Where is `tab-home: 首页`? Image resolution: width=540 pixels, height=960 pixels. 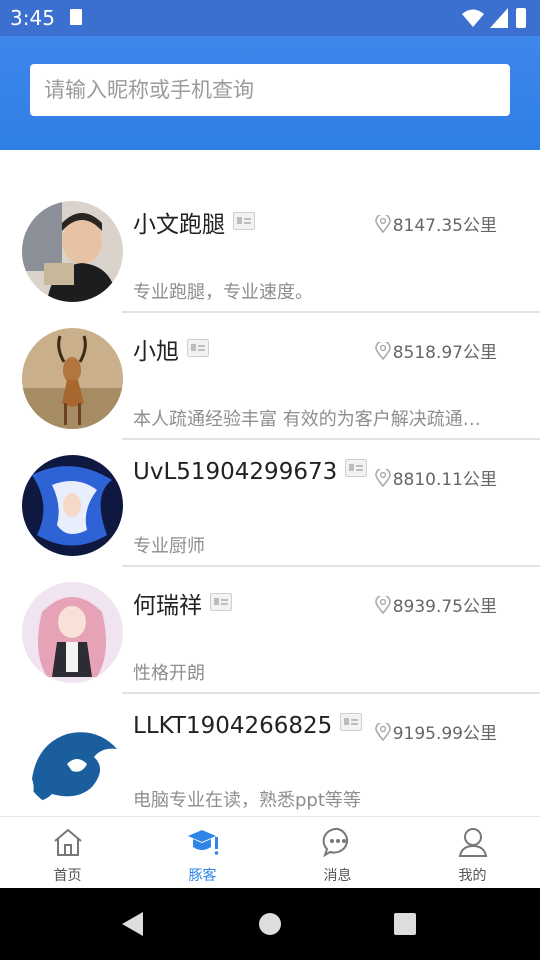 tab-home: 首页 is located at coordinates (67, 853).